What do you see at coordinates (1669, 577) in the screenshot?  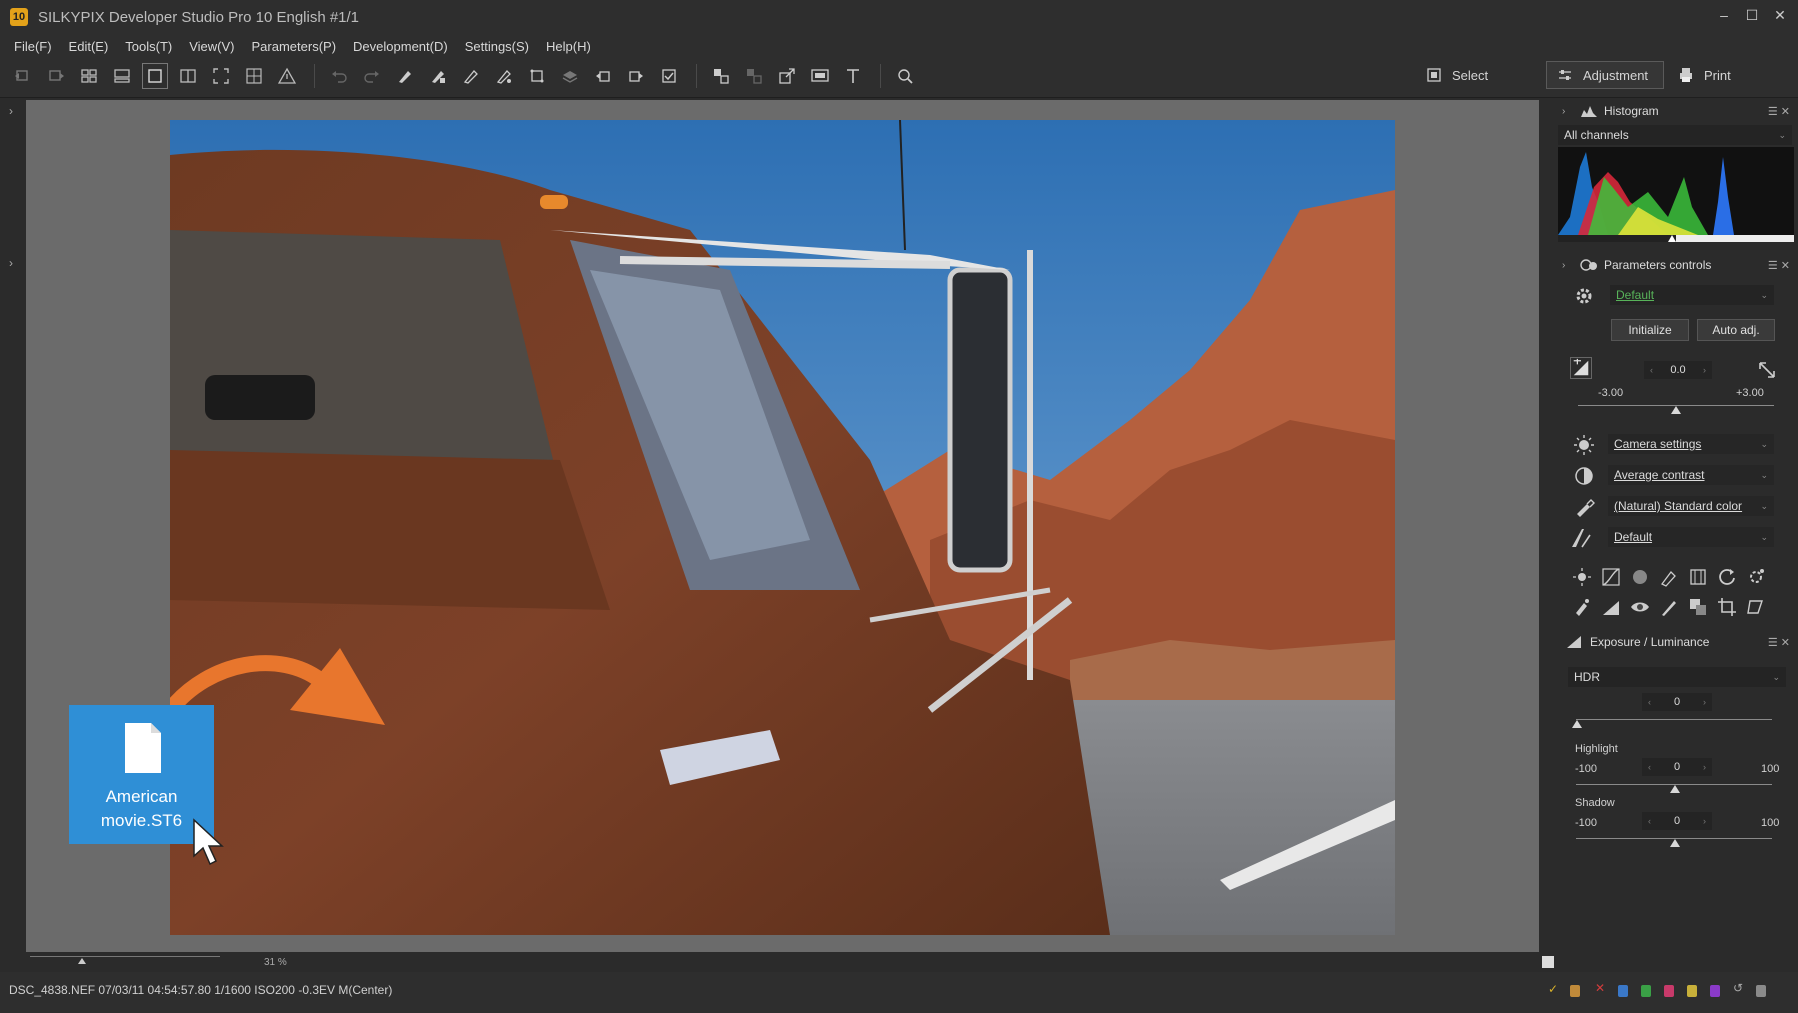 I see `fine-color-icon` at bounding box center [1669, 577].